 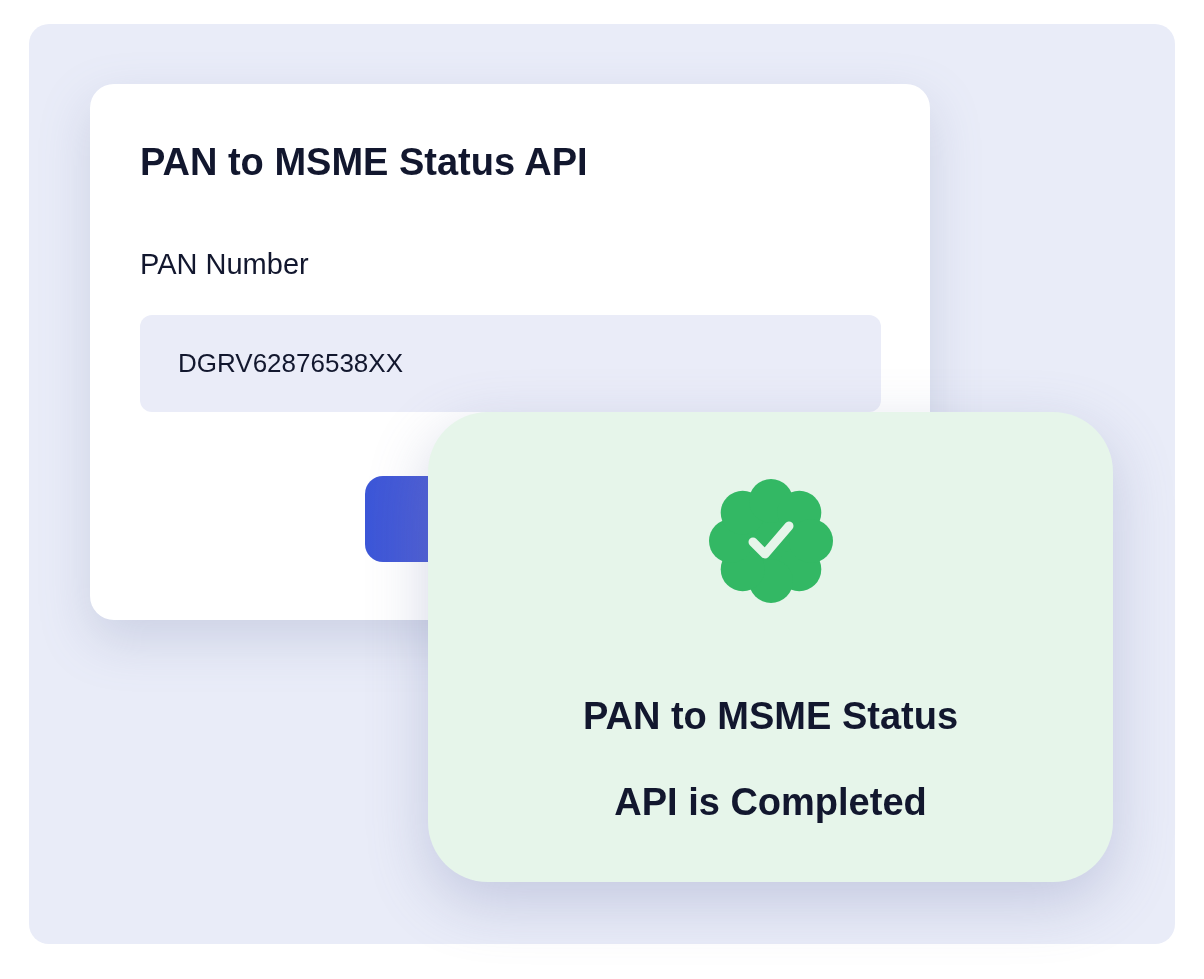 I want to click on form-title: PAN to MSME Status API, so click(x=364, y=162).